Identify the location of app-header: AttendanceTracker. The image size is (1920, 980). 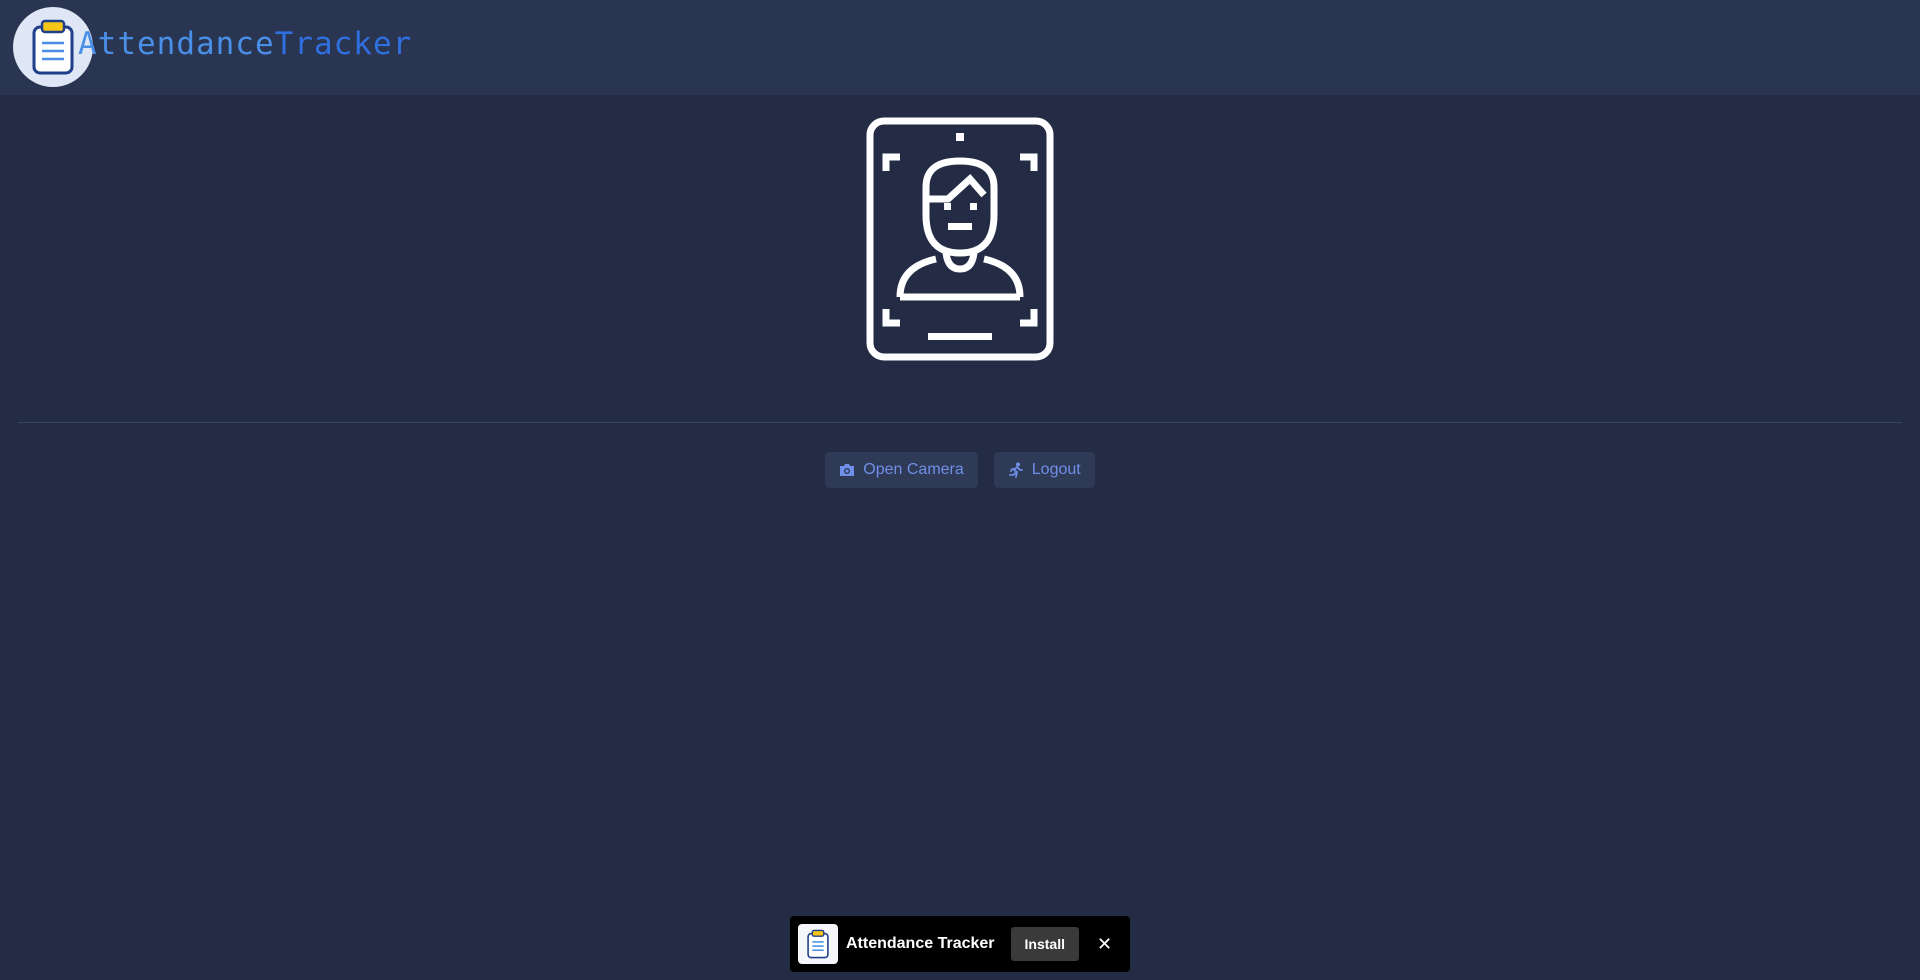
(960, 47).